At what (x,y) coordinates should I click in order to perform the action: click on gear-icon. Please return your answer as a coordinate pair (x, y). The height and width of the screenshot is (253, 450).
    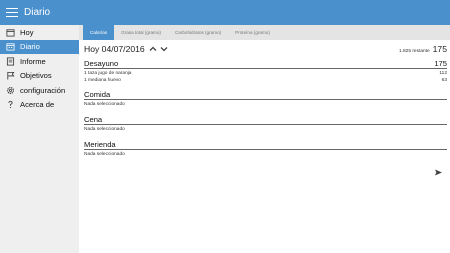
    Looking at the image, I should click on (10, 90).